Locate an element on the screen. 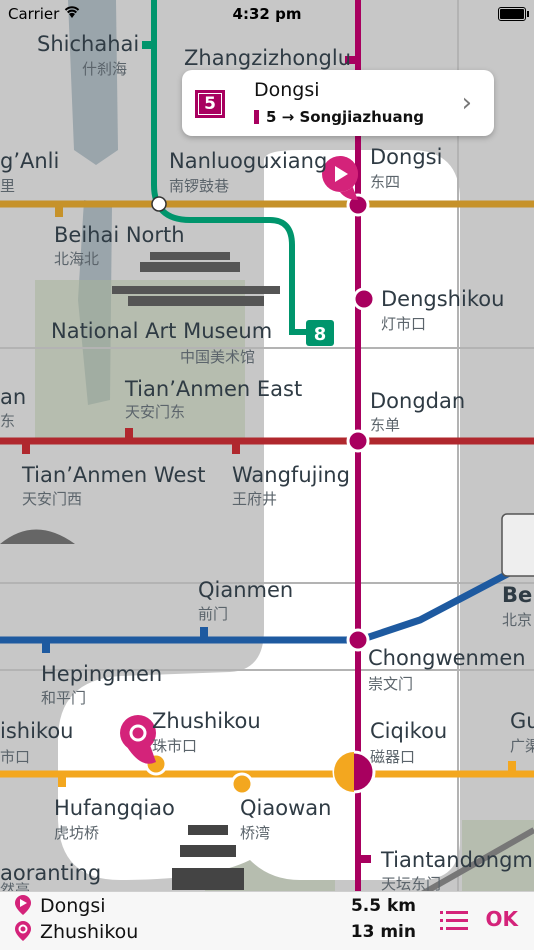 Image resolution: width=534 pixels, height=950 pixels. label-ciqikou: Ciqikou is located at coordinates (408, 731).